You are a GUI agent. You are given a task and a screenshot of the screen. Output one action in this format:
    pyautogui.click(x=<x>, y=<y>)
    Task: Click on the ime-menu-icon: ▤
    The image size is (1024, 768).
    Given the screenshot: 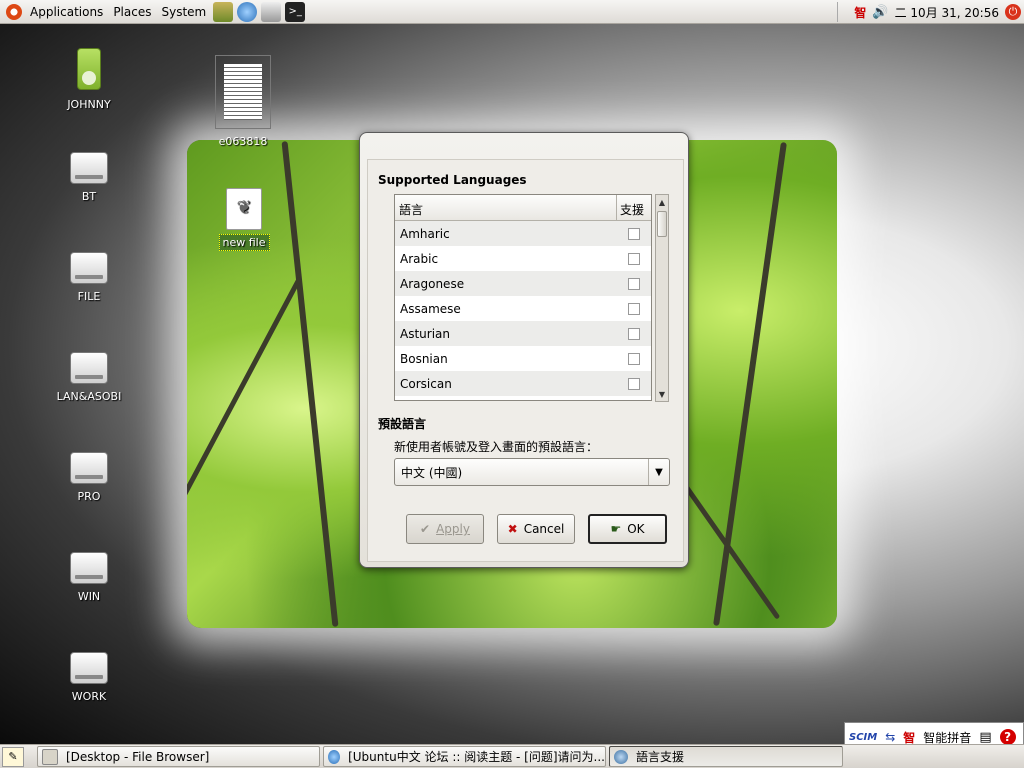 What is the action you would take?
    pyautogui.click(x=985, y=737)
    